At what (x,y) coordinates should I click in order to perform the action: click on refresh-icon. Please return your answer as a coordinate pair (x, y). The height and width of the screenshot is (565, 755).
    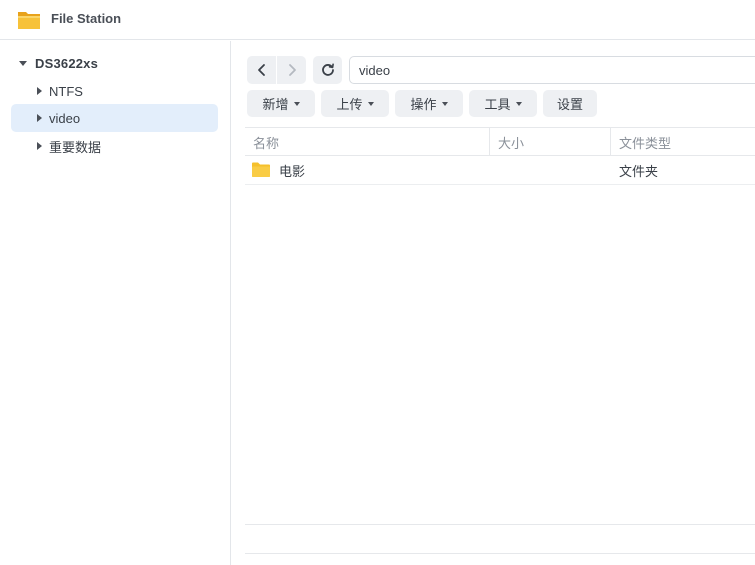
    Looking at the image, I should click on (327, 69).